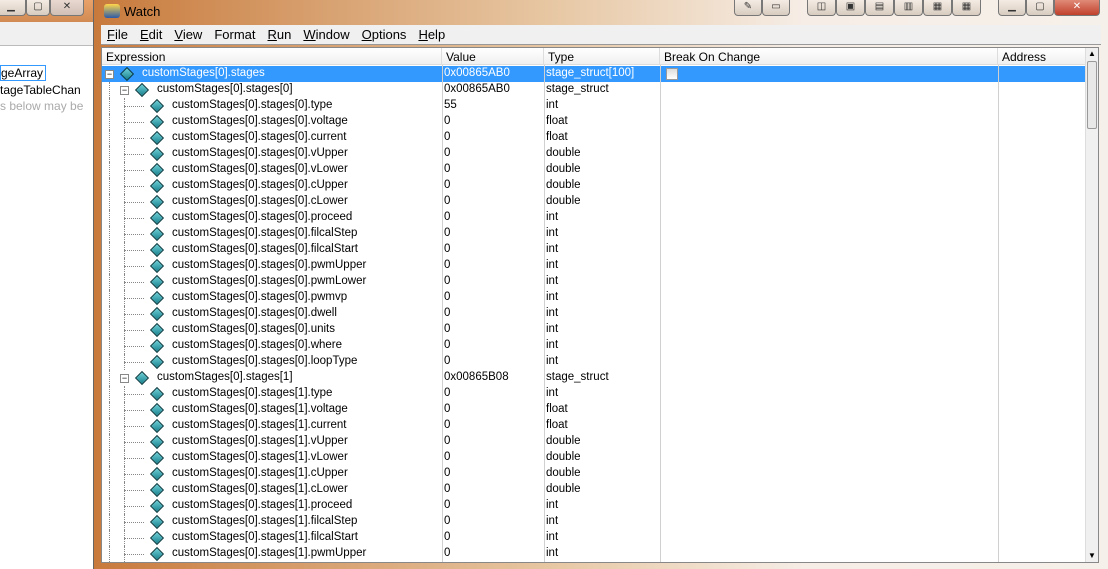 Image resolution: width=1108 pixels, height=569 pixels. What do you see at coordinates (829, 56) in the screenshot?
I see `column-header-break-on-change: Break On Change` at bounding box center [829, 56].